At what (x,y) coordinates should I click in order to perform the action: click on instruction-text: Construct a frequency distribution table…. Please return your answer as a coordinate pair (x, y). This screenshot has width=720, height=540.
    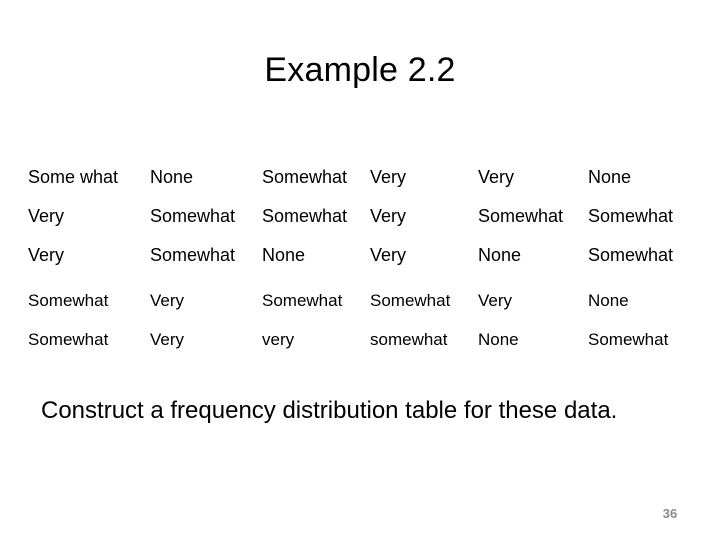
    Looking at the image, I should click on (329, 410).